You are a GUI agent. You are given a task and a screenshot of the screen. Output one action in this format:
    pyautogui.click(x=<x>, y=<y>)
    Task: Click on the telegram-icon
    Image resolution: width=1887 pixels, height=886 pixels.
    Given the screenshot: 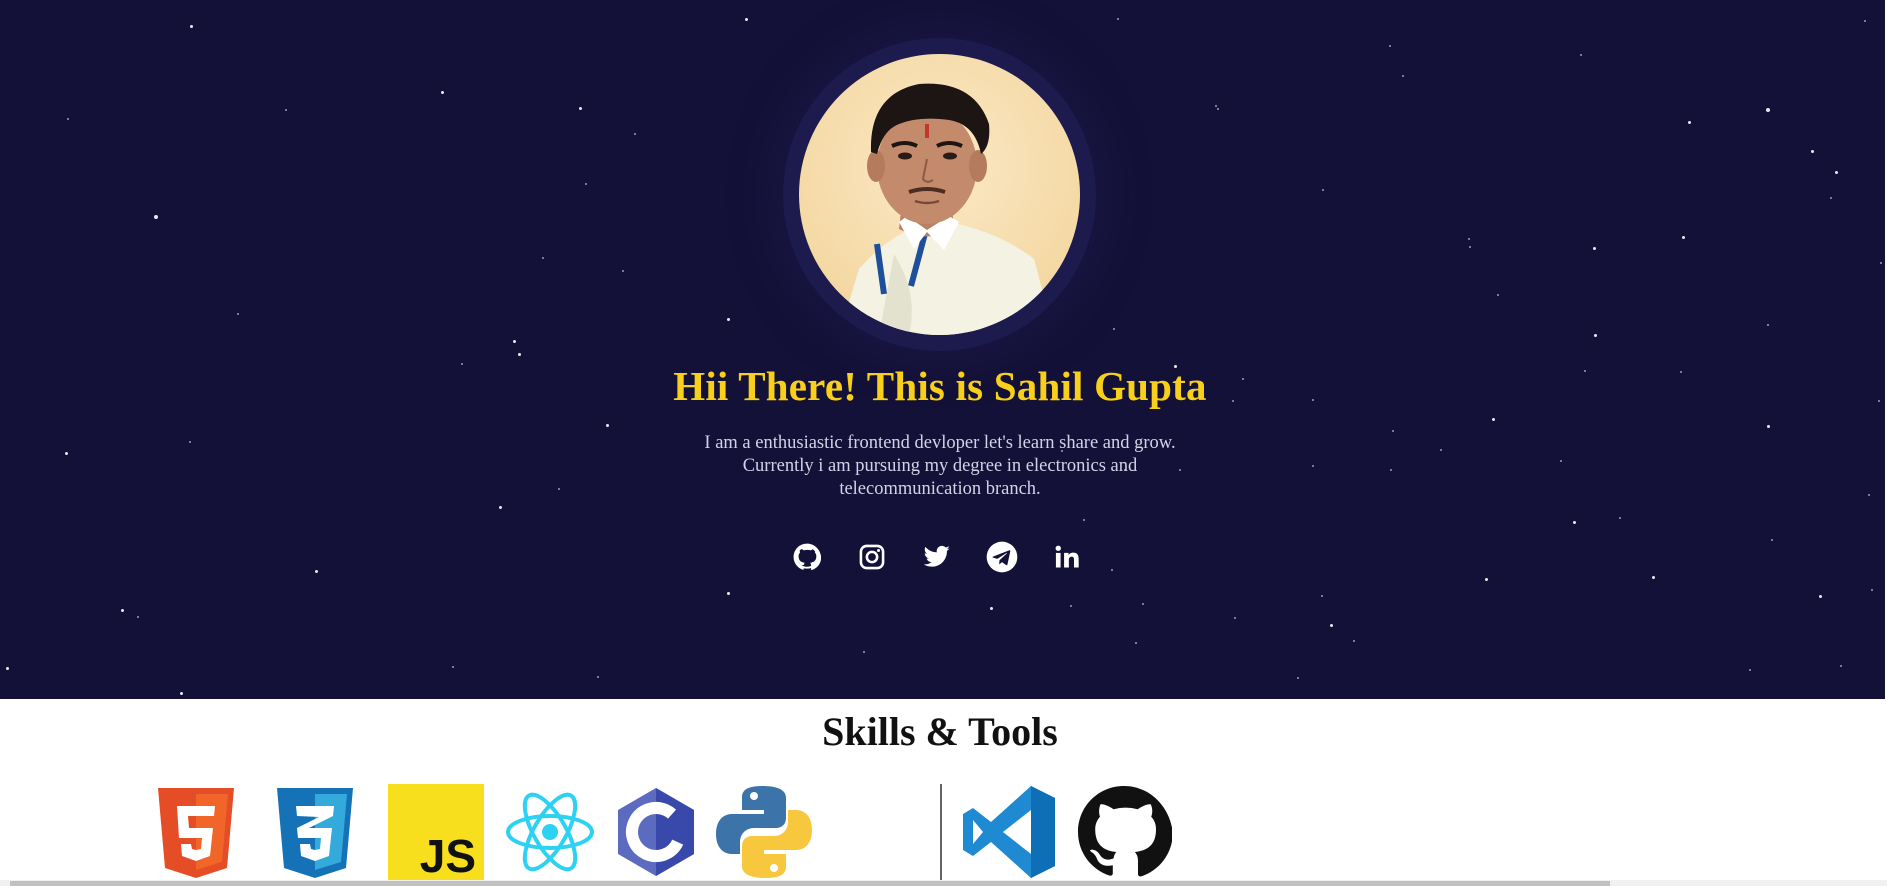 What is the action you would take?
    pyautogui.click(x=1002, y=557)
    